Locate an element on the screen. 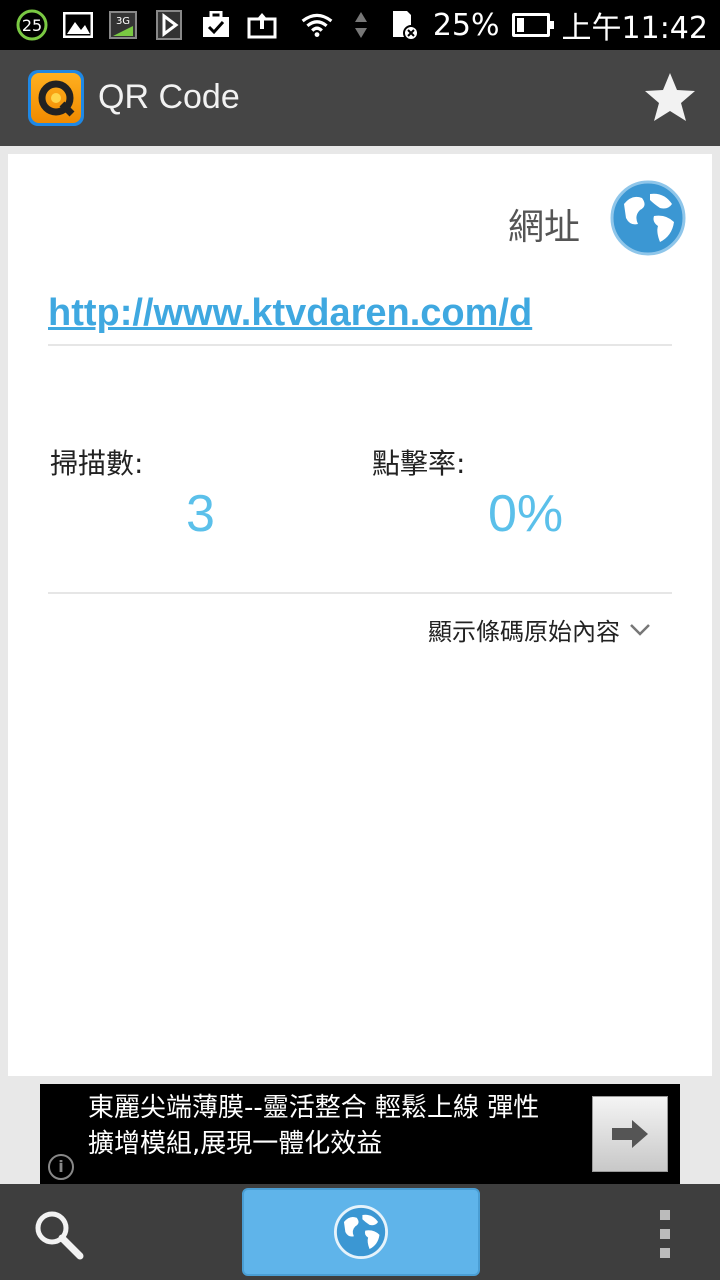 The height and width of the screenshot is (1280, 720). data-arrows-icon is located at coordinates (361, 25).